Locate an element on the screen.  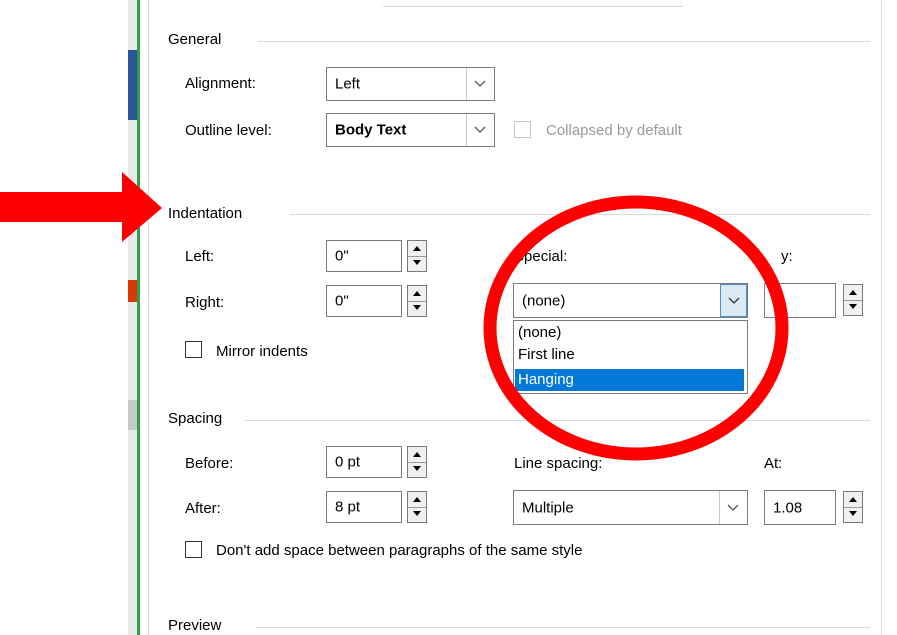
dialog-right-edge is located at coordinates (881, 317).